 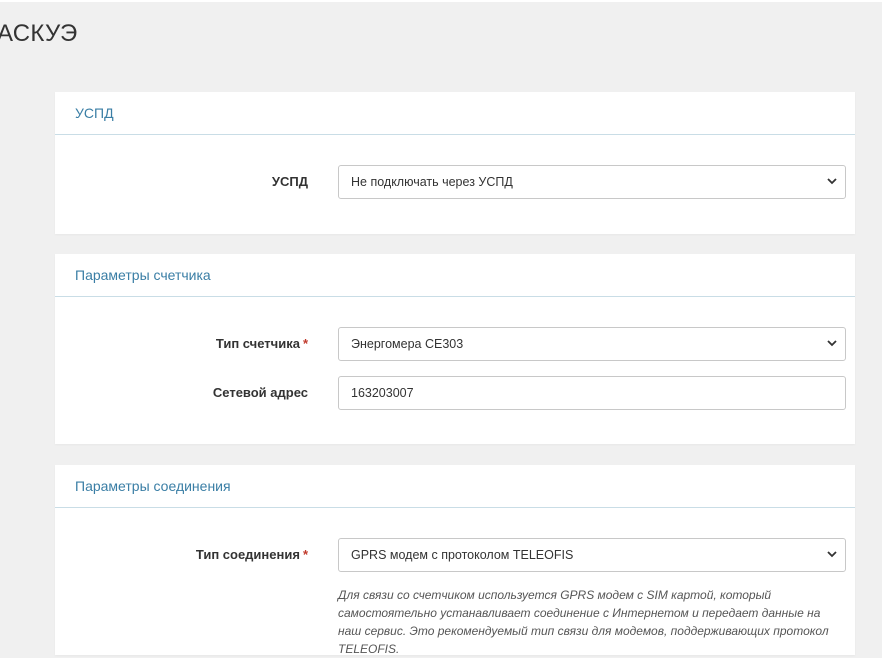 What do you see at coordinates (592, 393) in the screenshot?
I see `network-address-input: 163203007` at bounding box center [592, 393].